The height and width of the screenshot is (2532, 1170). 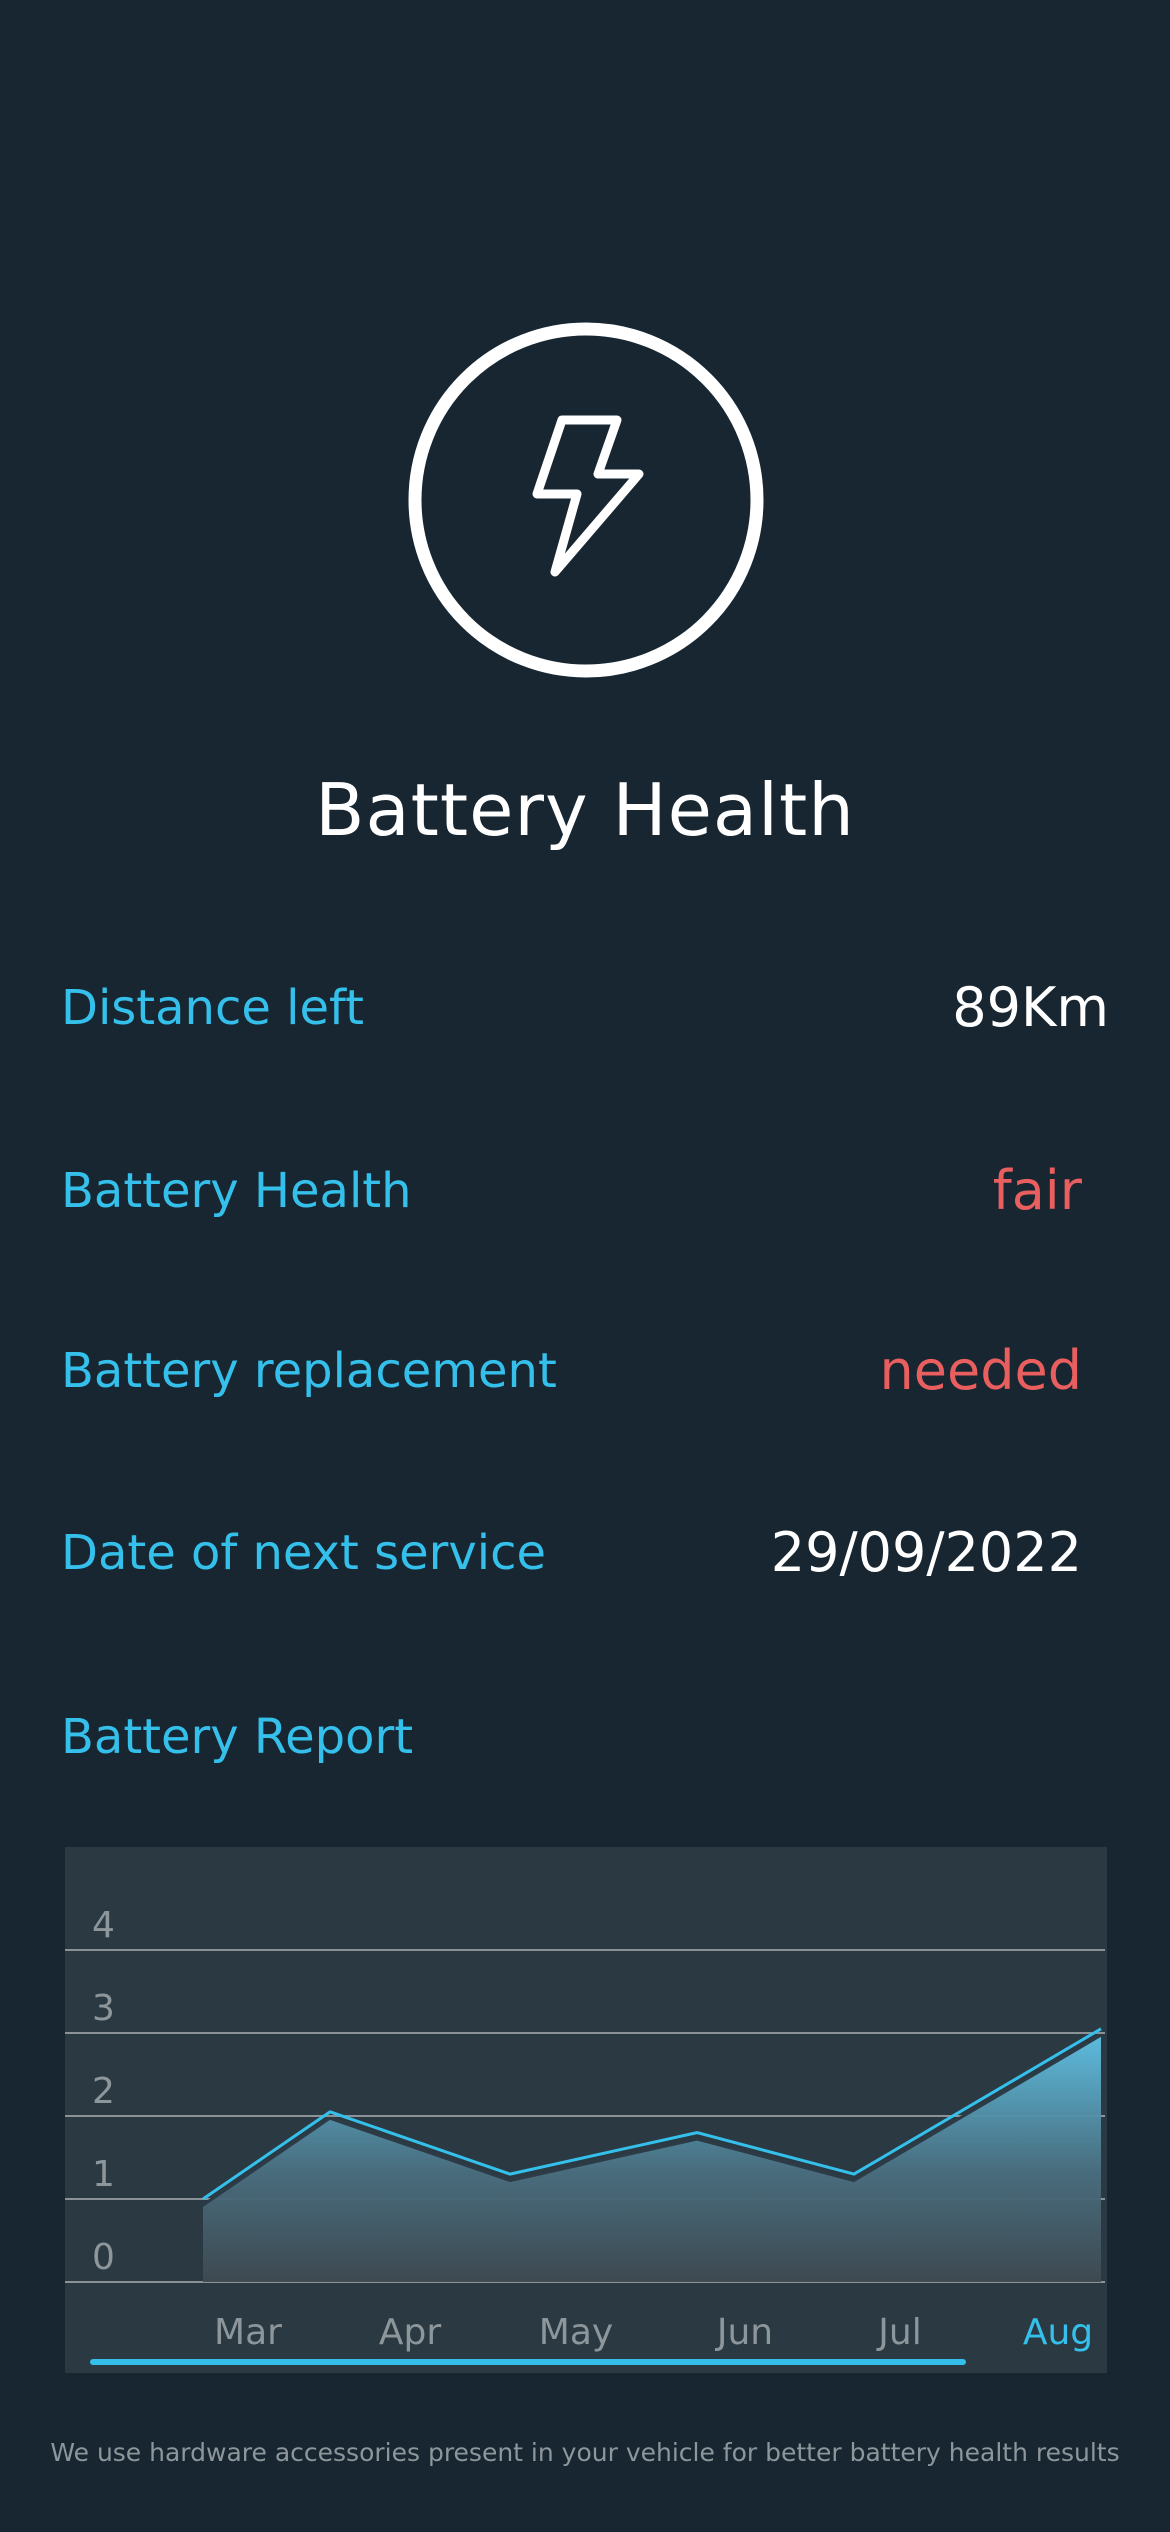 What do you see at coordinates (980, 1370) in the screenshot?
I see `battery-replacement-value: needed` at bounding box center [980, 1370].